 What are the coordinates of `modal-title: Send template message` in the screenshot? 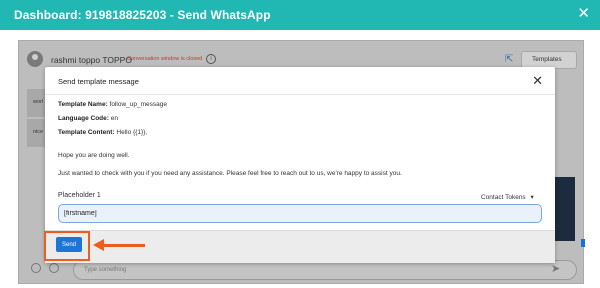 It's located at (98, 81).